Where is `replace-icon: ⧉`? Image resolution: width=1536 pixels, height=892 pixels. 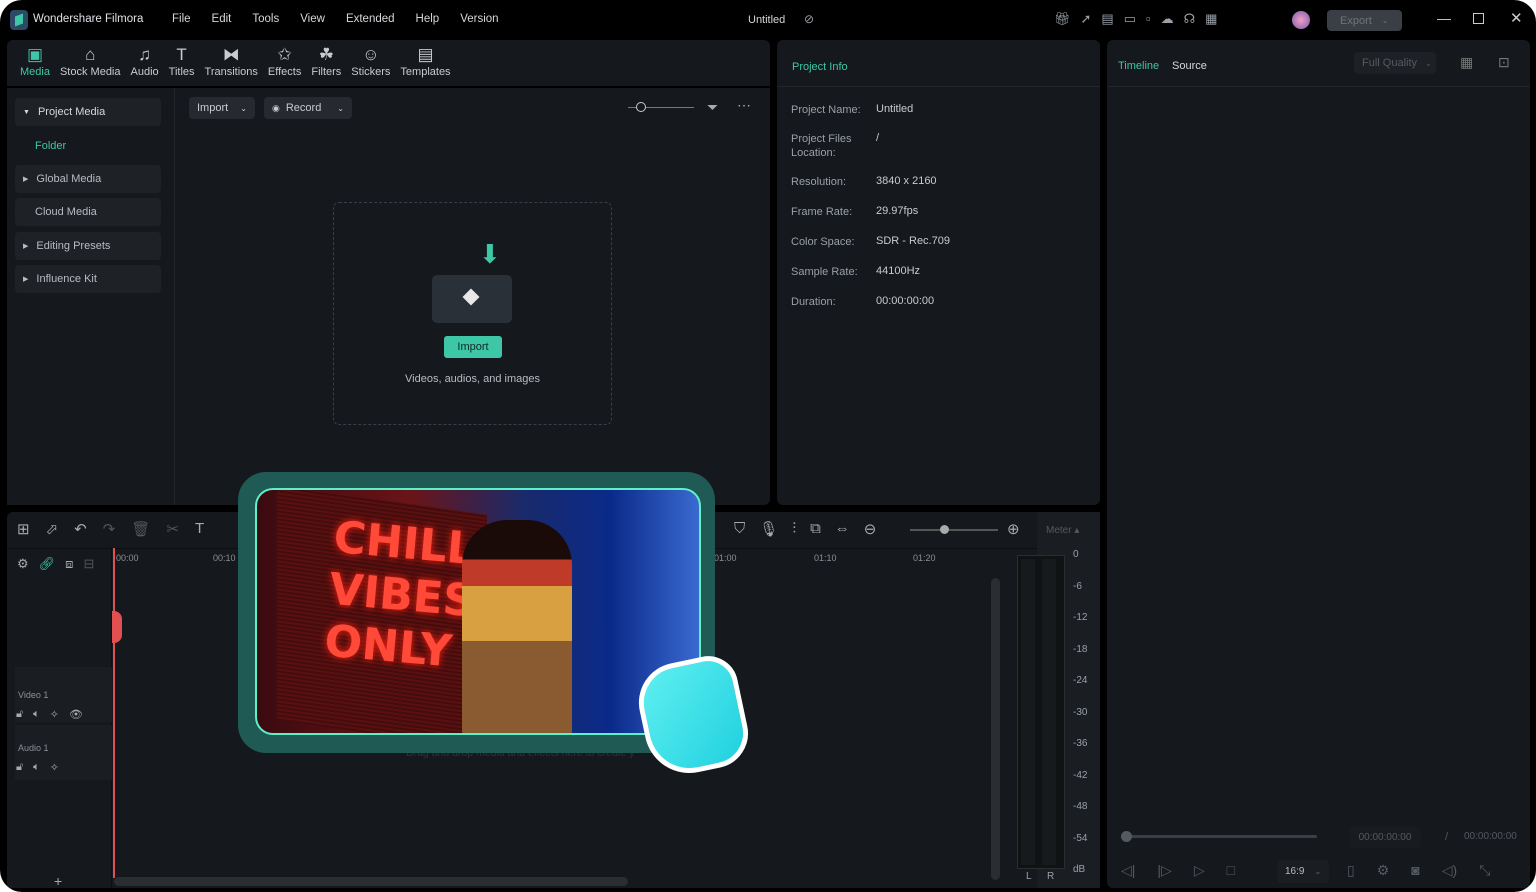
replace-icon: ⧉ is located at coordinates (815, 529).